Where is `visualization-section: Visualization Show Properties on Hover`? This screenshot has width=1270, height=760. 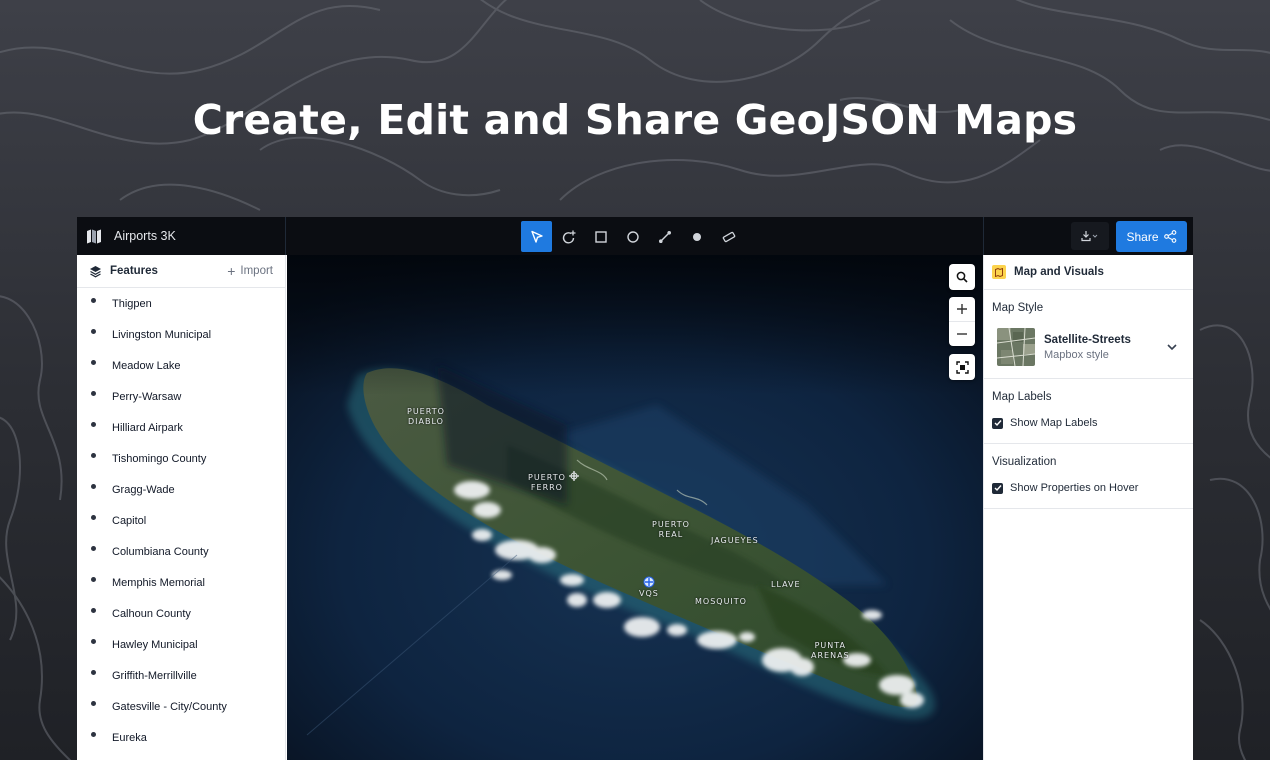
visualization-section: Visualization Show Properties on Hover is located at coordinates (1088, 476).